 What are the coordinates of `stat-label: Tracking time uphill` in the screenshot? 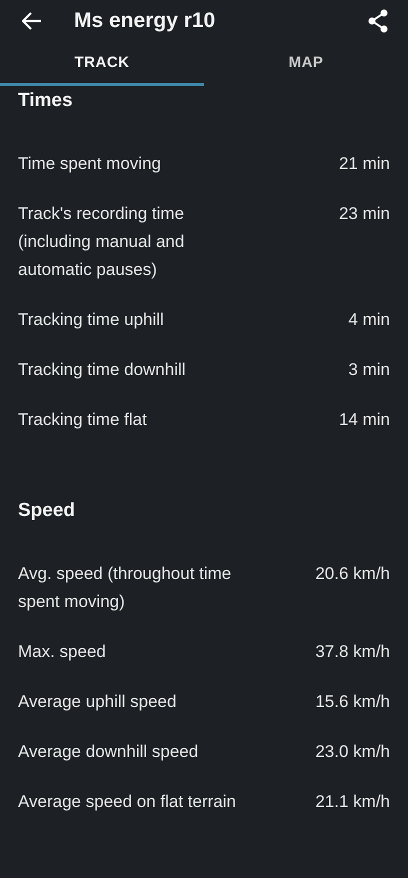 It's located at (91, 320).